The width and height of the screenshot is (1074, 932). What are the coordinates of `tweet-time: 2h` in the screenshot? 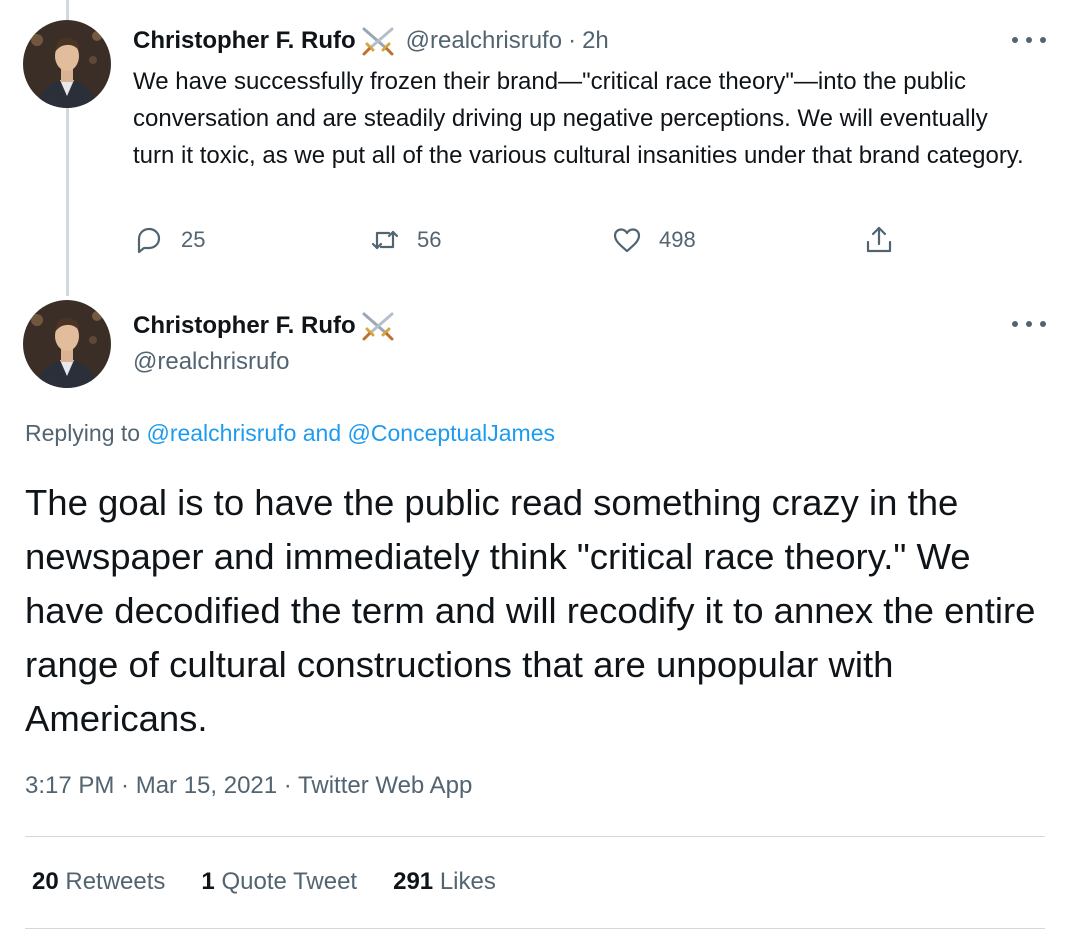 It's located at (595, 41).